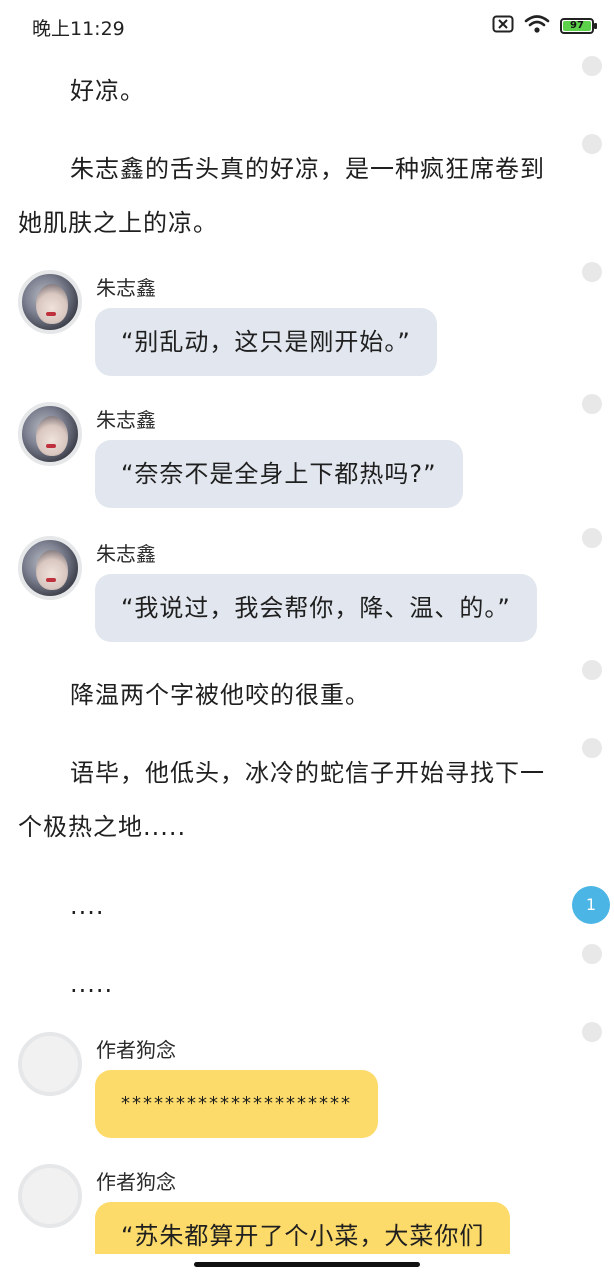 The height and width of the screenshot is (1280, 614). I want to click on chat-message-4: 作者狗念 *********************, so click(298, 1087).